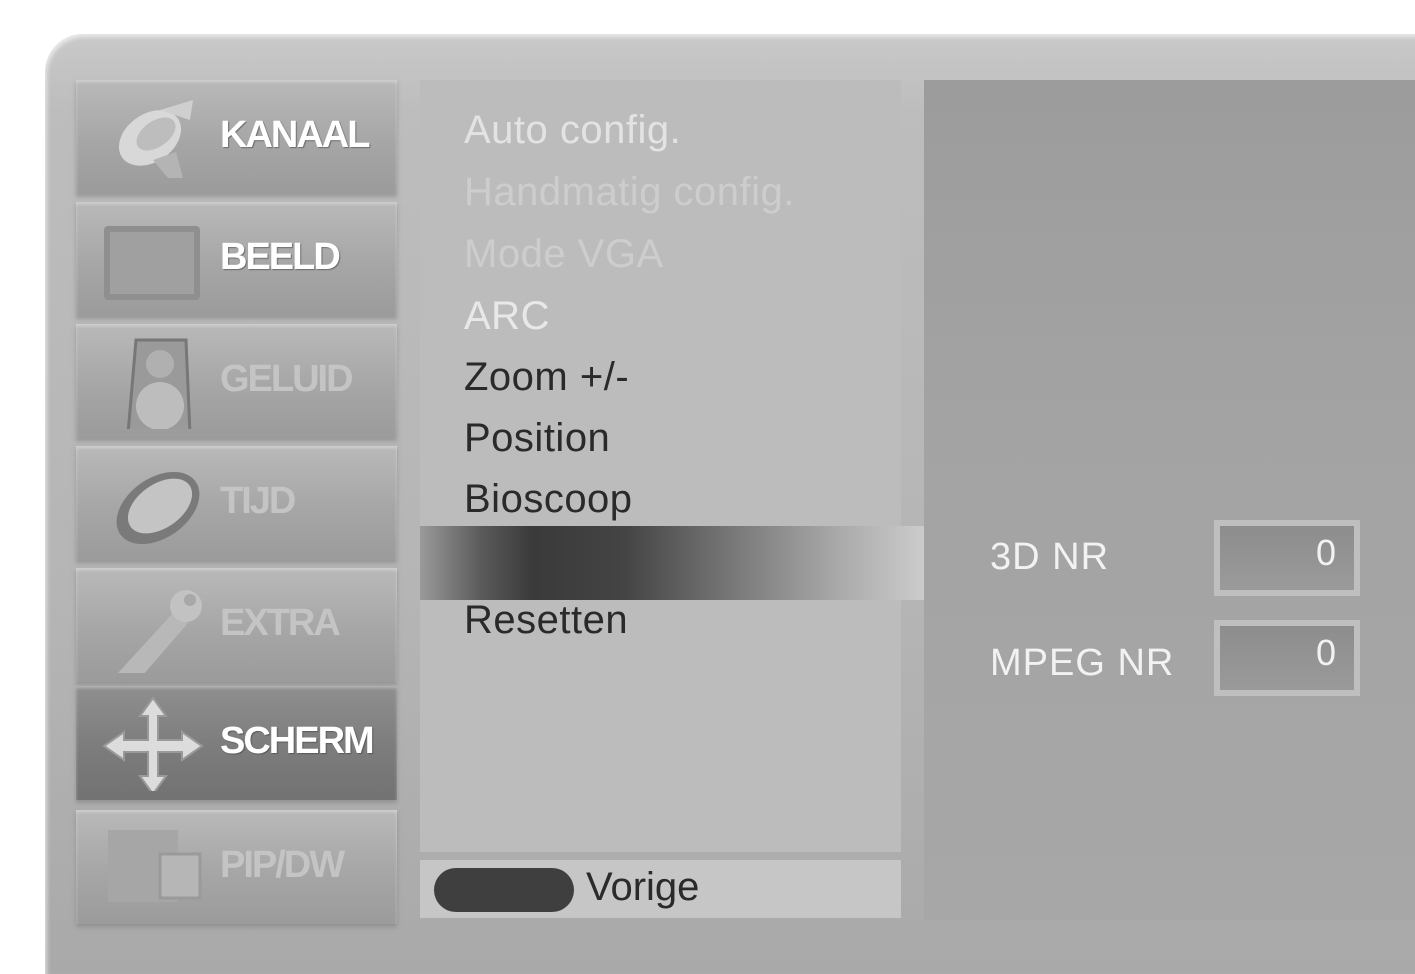 The width and height of the screenshot is (1415, 974). Describe the element at coordinates (155, 866) in the screenshot. I see `pip-icon` at that location.